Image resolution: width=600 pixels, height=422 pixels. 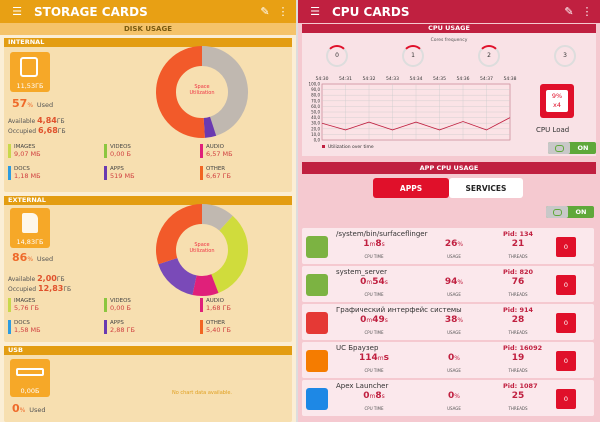 I want to click on usb-label: USB, so click(x=148, y=350).